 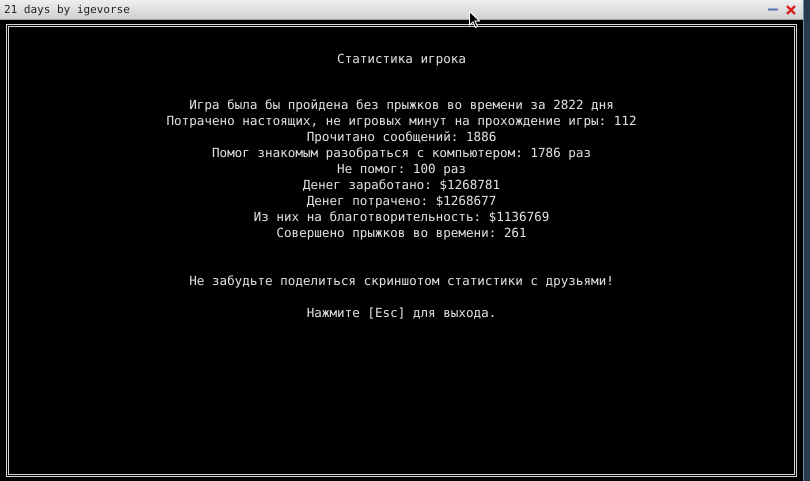 I want to click on stat-line: Денег заработано: $1268781, so click(x=401, y=185).